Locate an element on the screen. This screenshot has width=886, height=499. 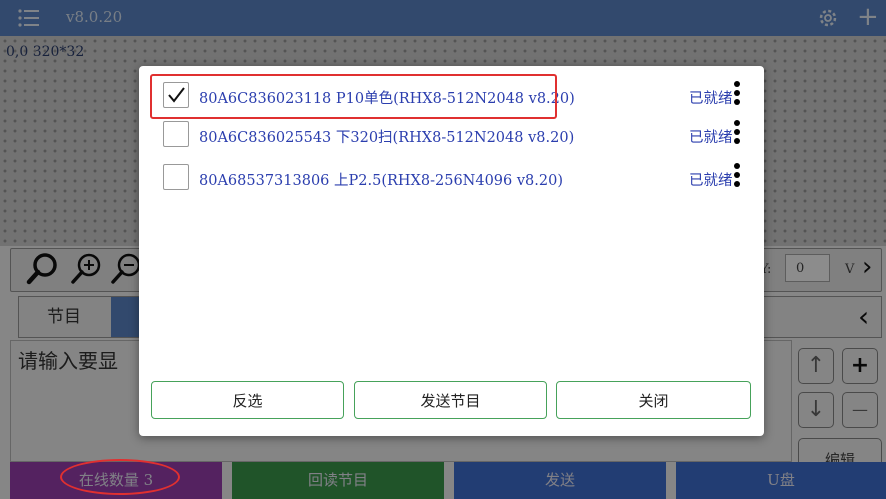
close-button: 关闭 is located at coordinates (653, 400).